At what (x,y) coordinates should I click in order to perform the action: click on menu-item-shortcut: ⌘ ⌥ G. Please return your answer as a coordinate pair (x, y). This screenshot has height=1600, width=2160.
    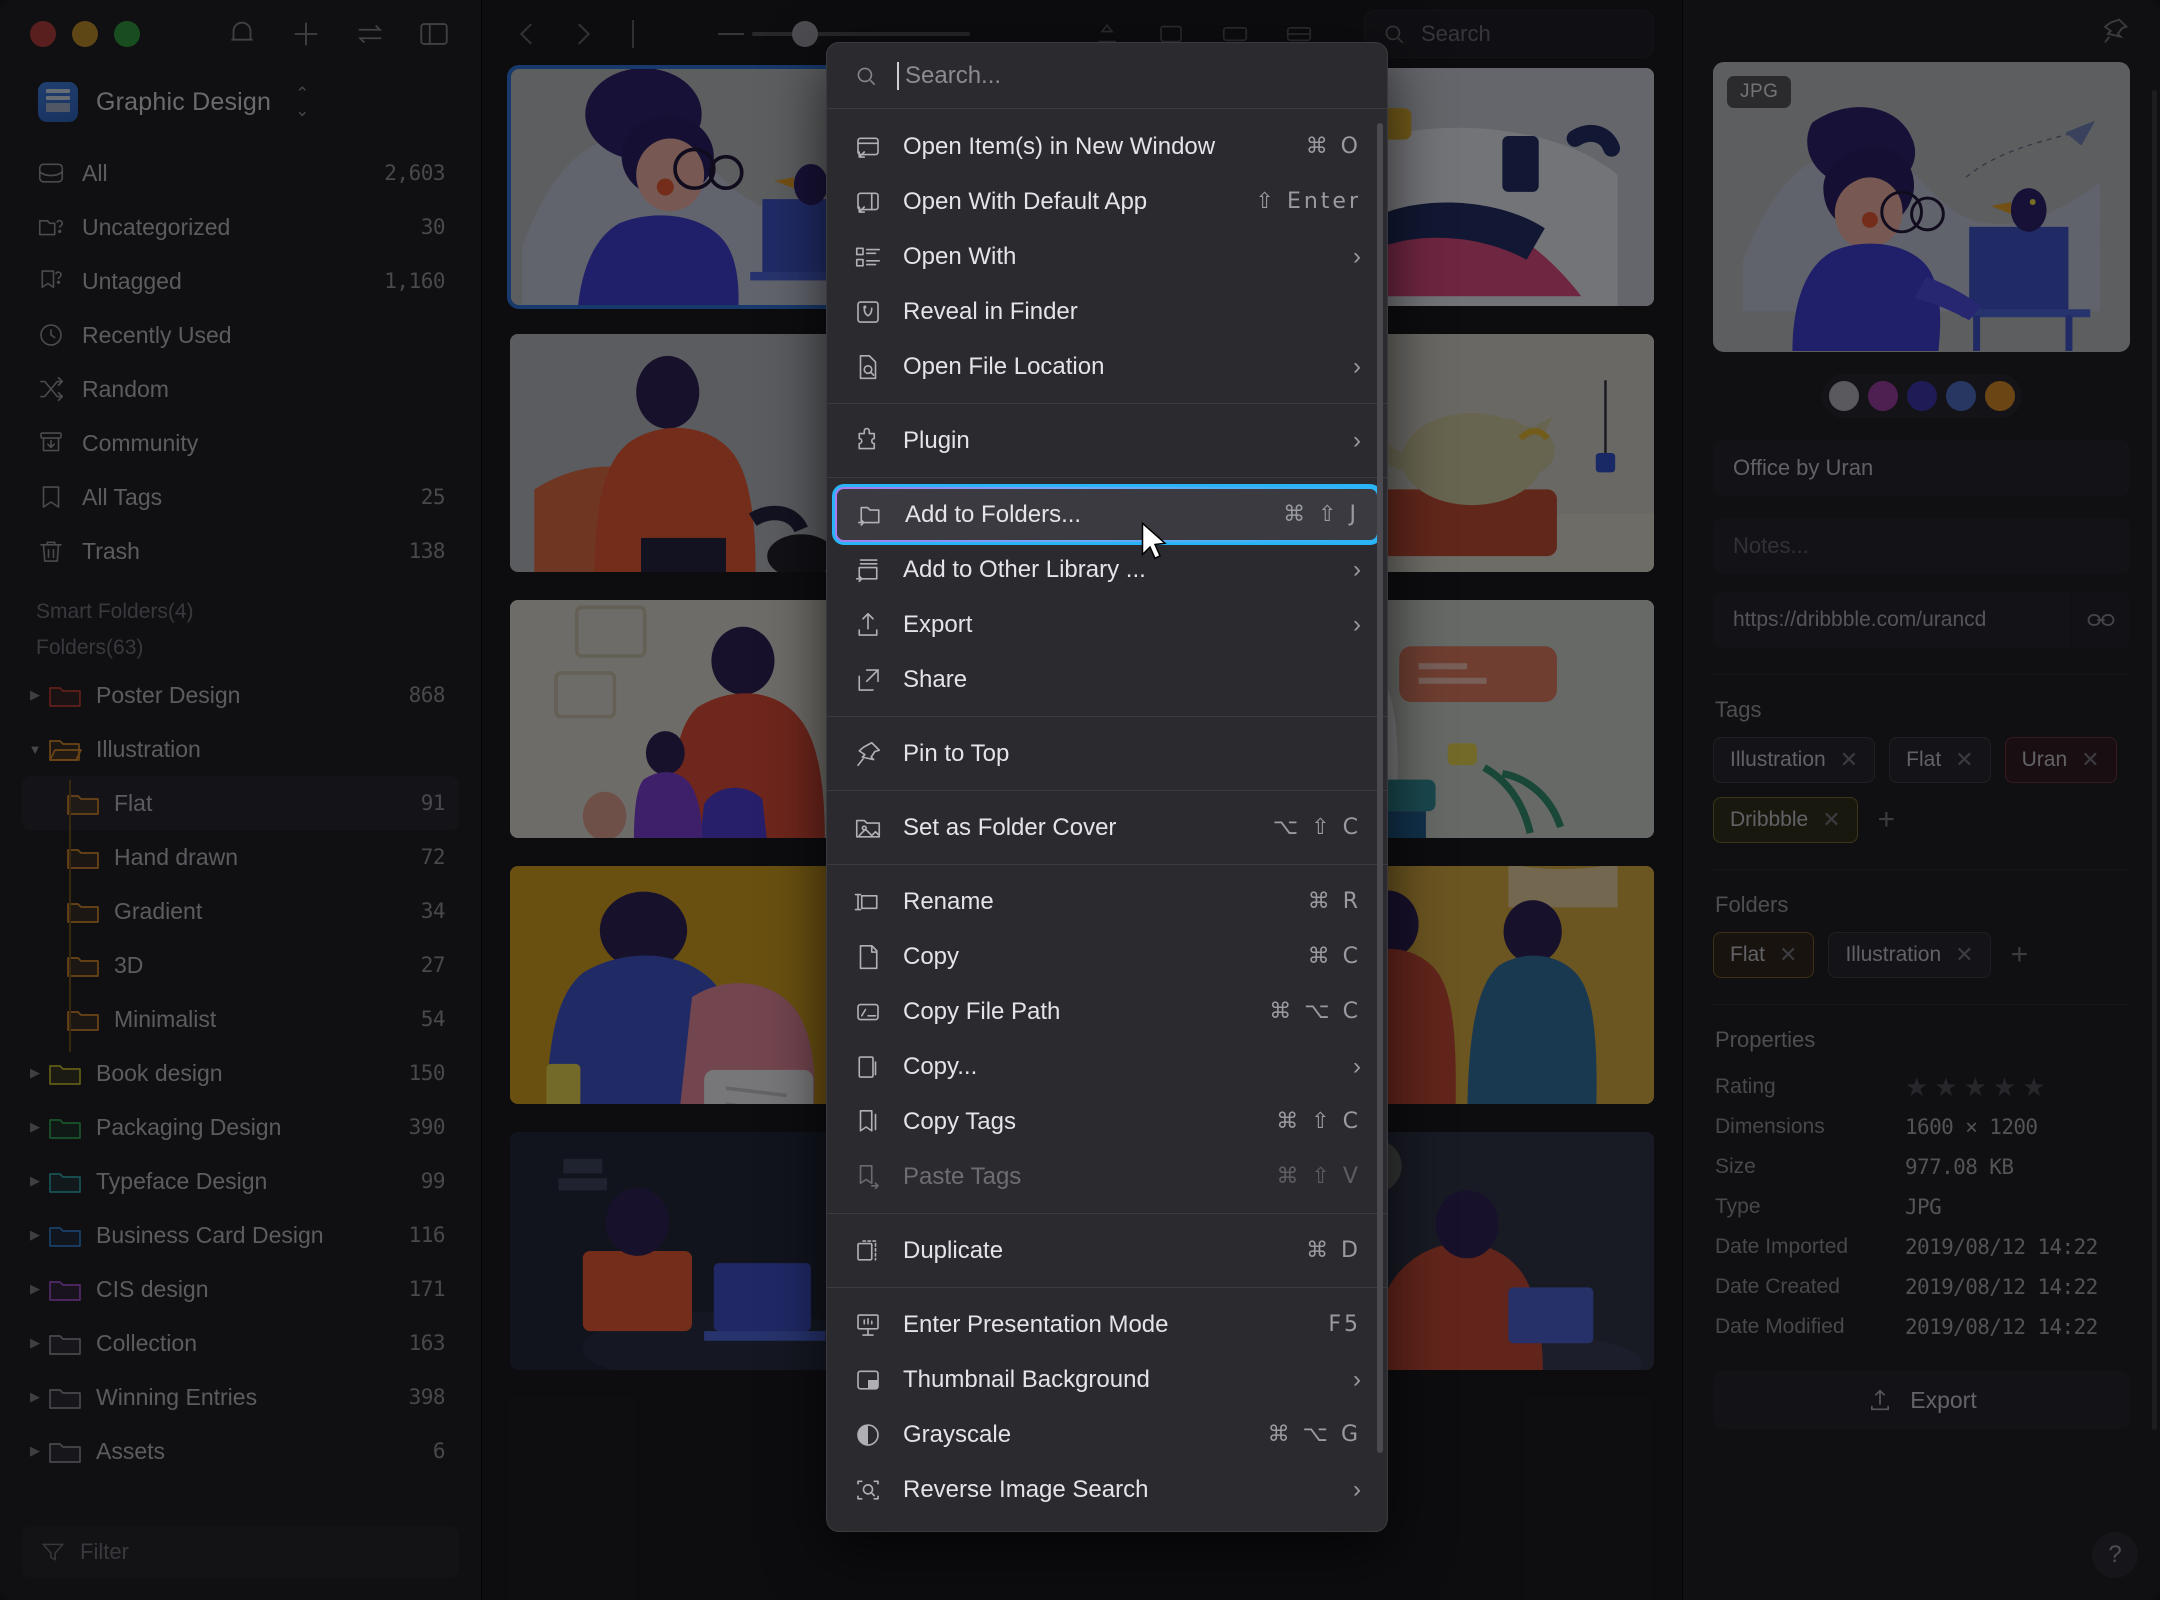
    Looking at the image, I should click on (1314, 1434).